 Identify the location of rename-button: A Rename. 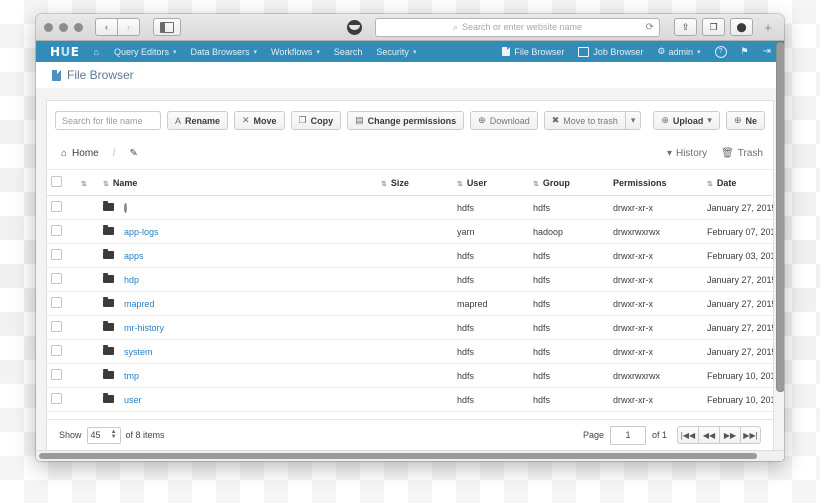
(197, 120).